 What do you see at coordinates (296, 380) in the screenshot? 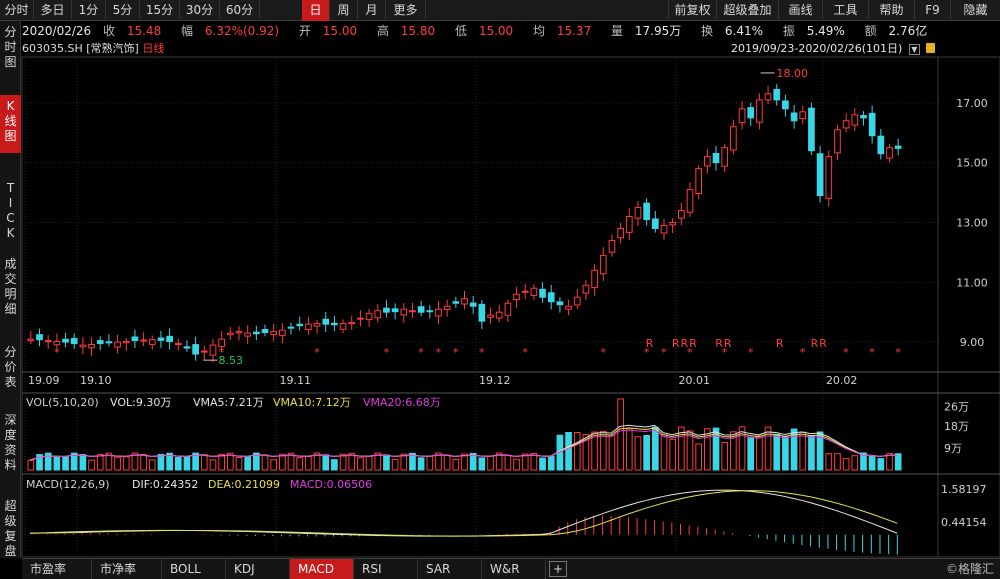
I see `date-tick-label: 19.11` at bounding box center [296, 380].